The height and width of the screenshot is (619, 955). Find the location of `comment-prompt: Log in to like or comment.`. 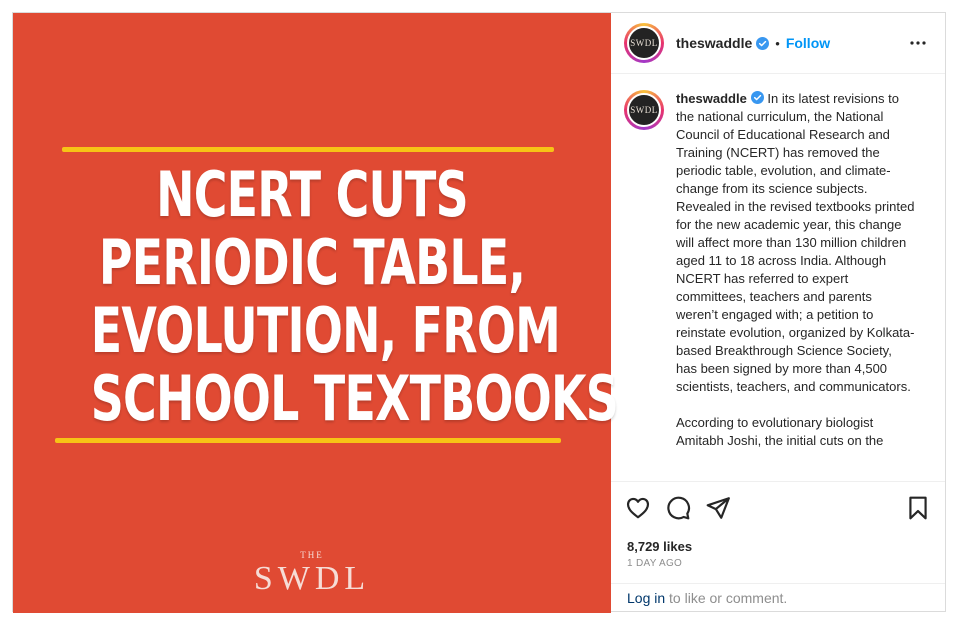

comment-prompt: Log in to like or comment. is located at coordinates (778, 598).